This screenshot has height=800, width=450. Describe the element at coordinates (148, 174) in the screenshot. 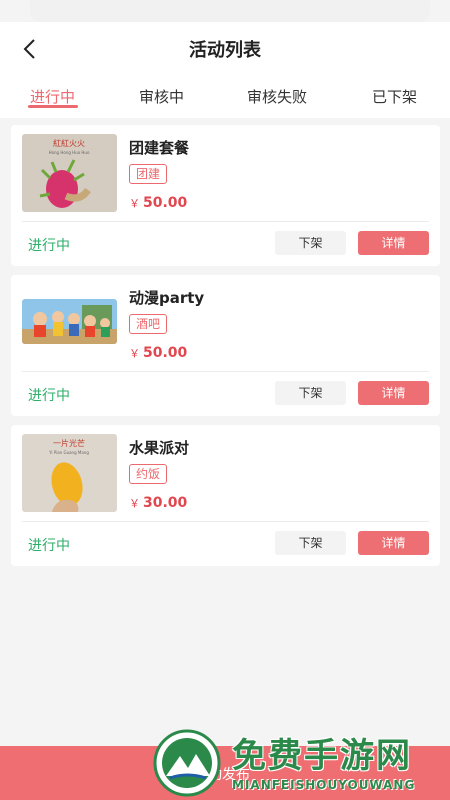

I see `activity-tag: 团建` at that location.